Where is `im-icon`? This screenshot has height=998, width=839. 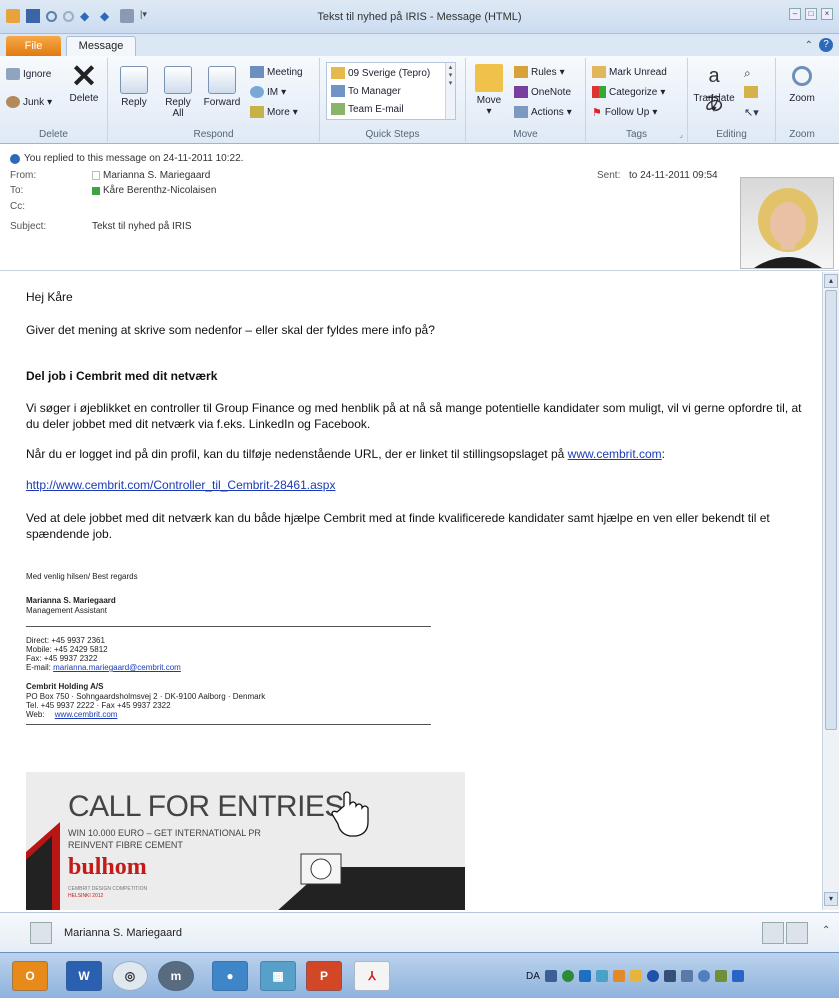 im-icon is located at coordinates (257, 92).